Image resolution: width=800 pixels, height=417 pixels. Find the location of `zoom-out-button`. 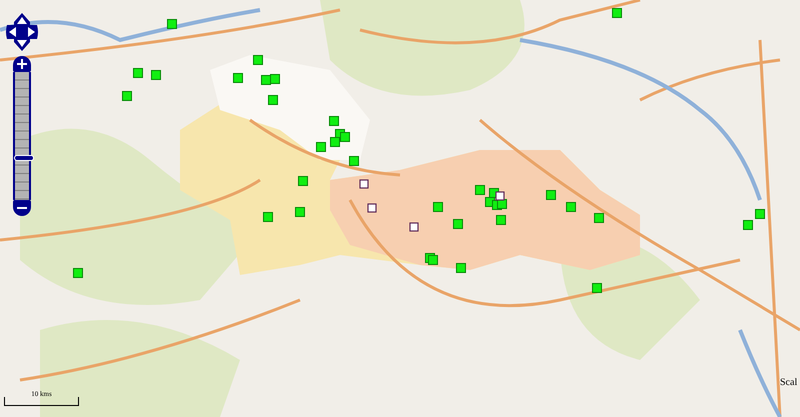

zoom-out-button is located at coordinates (22, 208).